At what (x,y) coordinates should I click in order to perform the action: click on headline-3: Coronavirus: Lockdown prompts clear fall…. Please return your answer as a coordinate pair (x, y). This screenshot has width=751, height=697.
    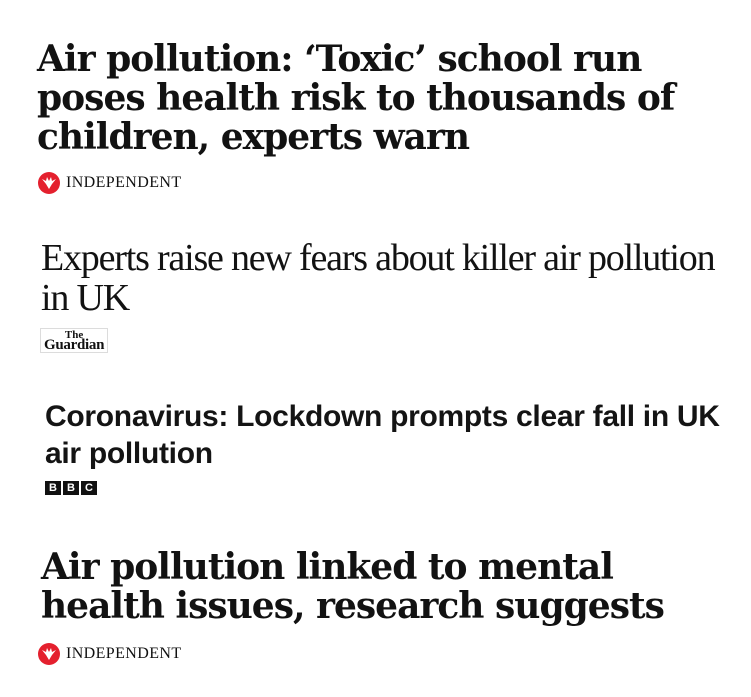
    Looking at the image, I should click on (390, 435).